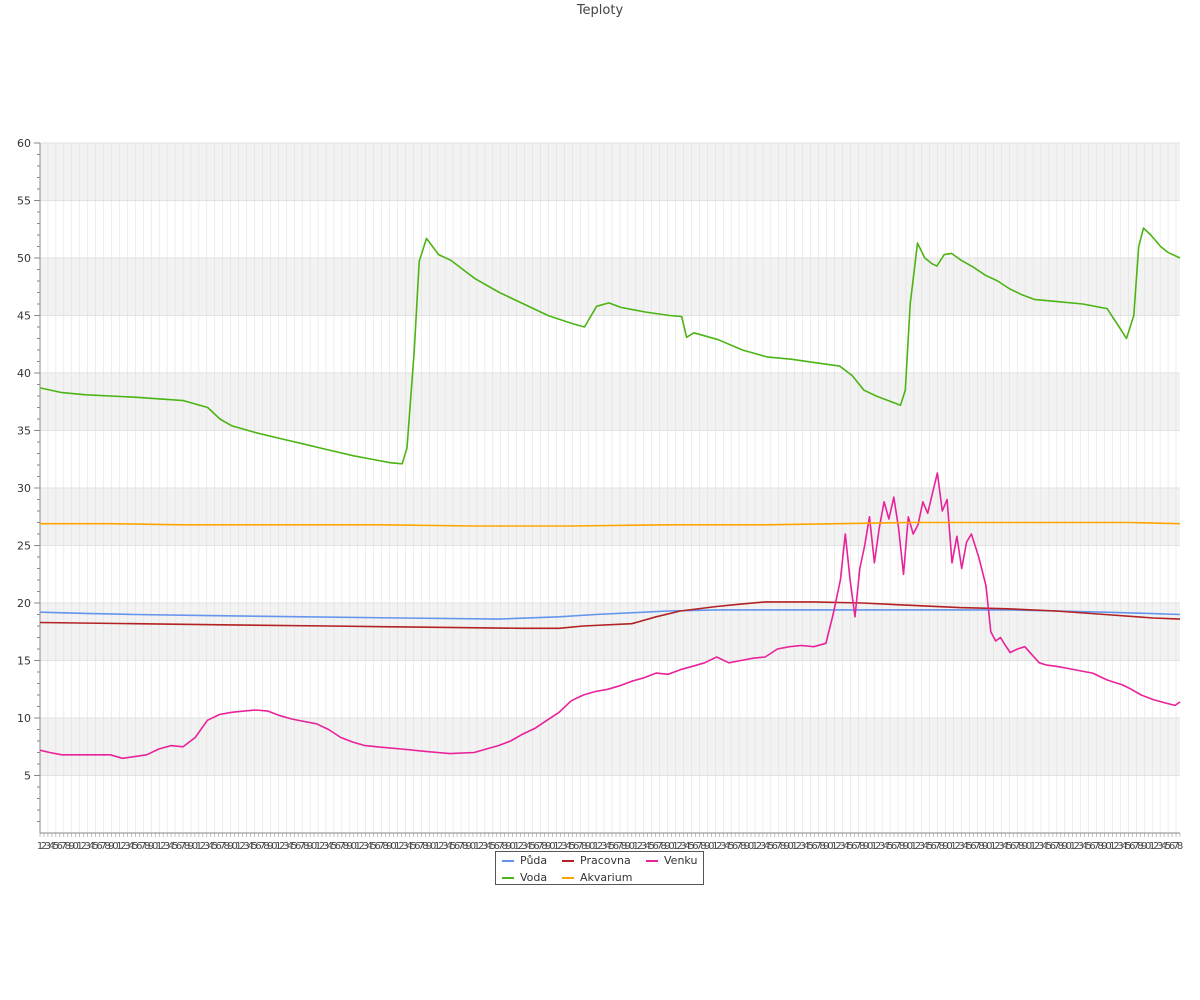  Describe the element at coordinates (28, 479) in the screenshot. I see `y-axis-ticks: 5 10 15 20 25 30 35 40 45 50 55 60` at that location.